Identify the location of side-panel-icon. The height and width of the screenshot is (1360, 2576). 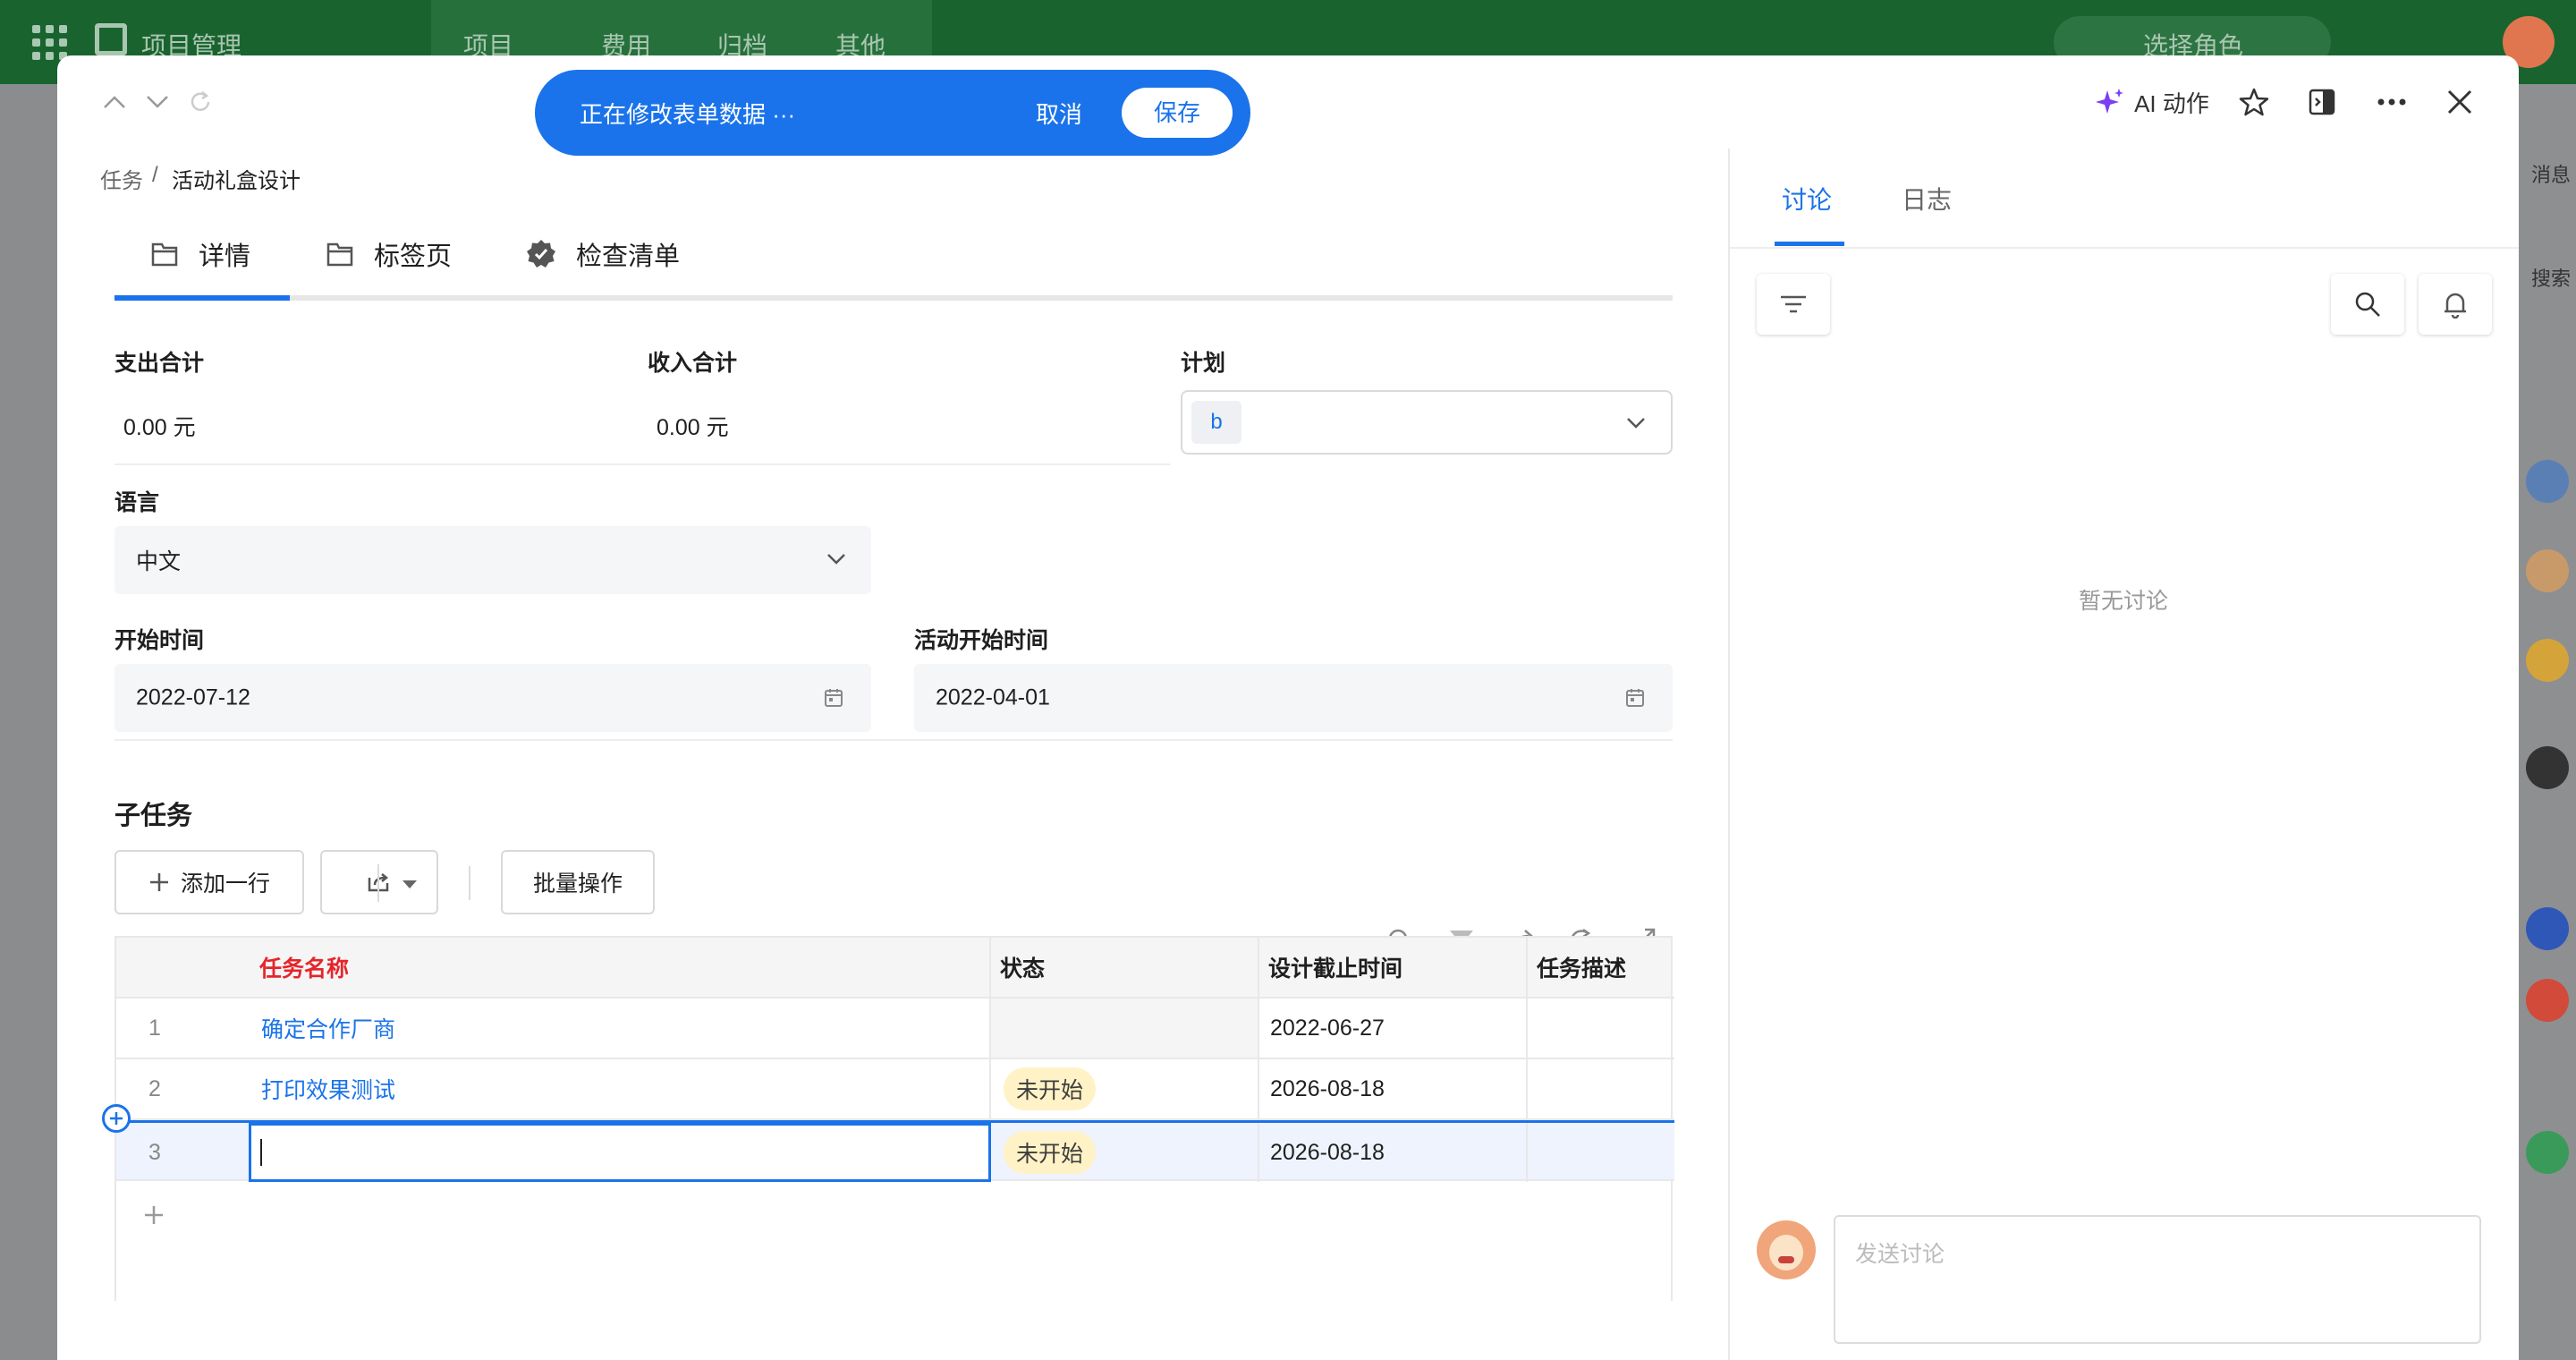
(2322, 102).